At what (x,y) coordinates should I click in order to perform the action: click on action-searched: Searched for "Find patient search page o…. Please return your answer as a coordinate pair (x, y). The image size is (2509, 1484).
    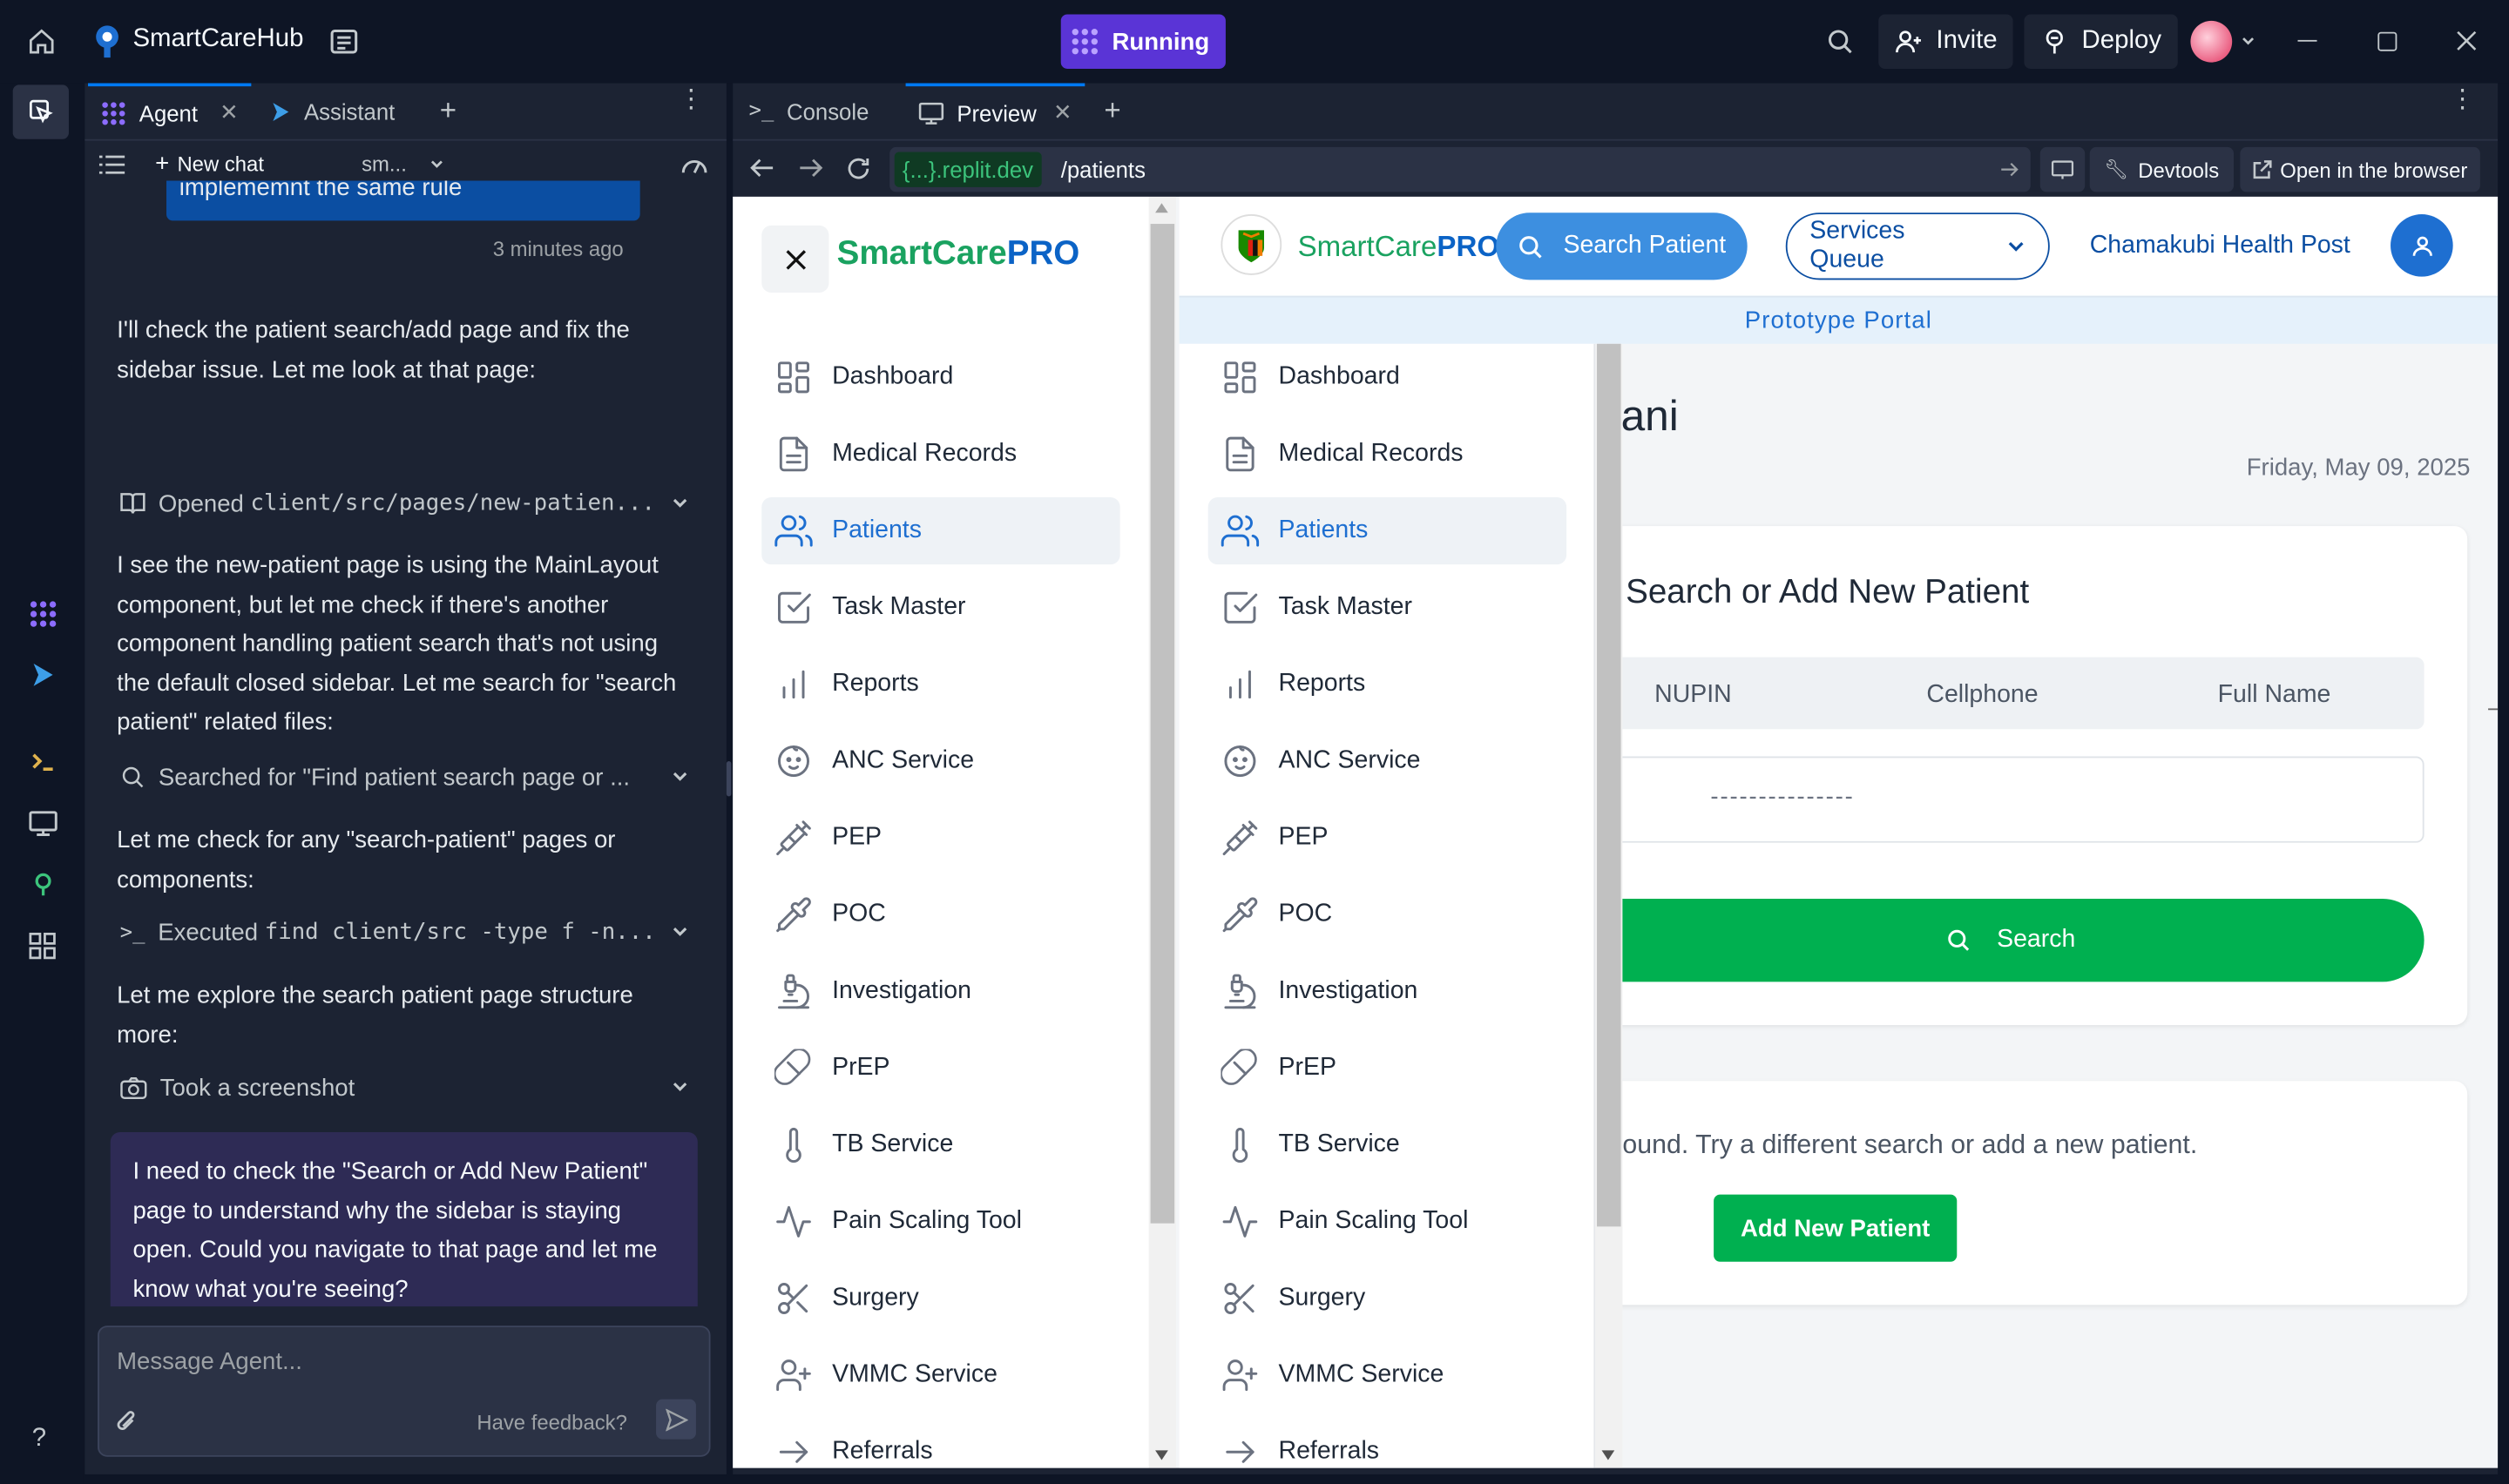
    Looking at the image, I should click on (405, 777).